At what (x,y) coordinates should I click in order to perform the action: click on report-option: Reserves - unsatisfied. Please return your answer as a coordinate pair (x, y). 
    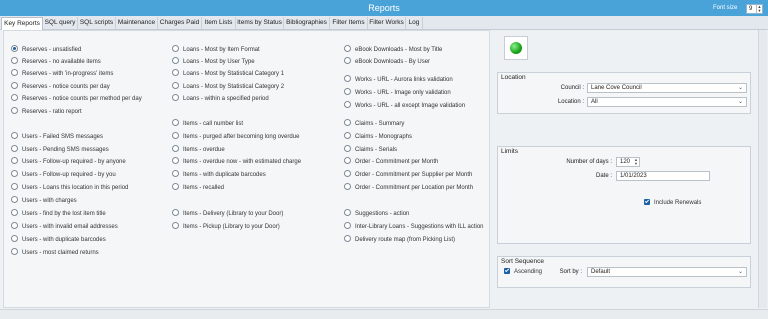
    Looking at the image, I should click on (46, 49).